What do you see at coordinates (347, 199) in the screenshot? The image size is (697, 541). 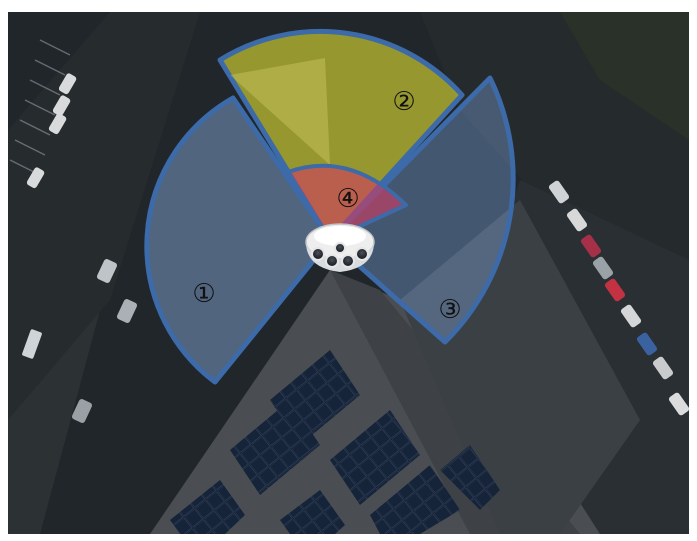 I see `zone-label-4: ④` at bounding box center [347, 199].